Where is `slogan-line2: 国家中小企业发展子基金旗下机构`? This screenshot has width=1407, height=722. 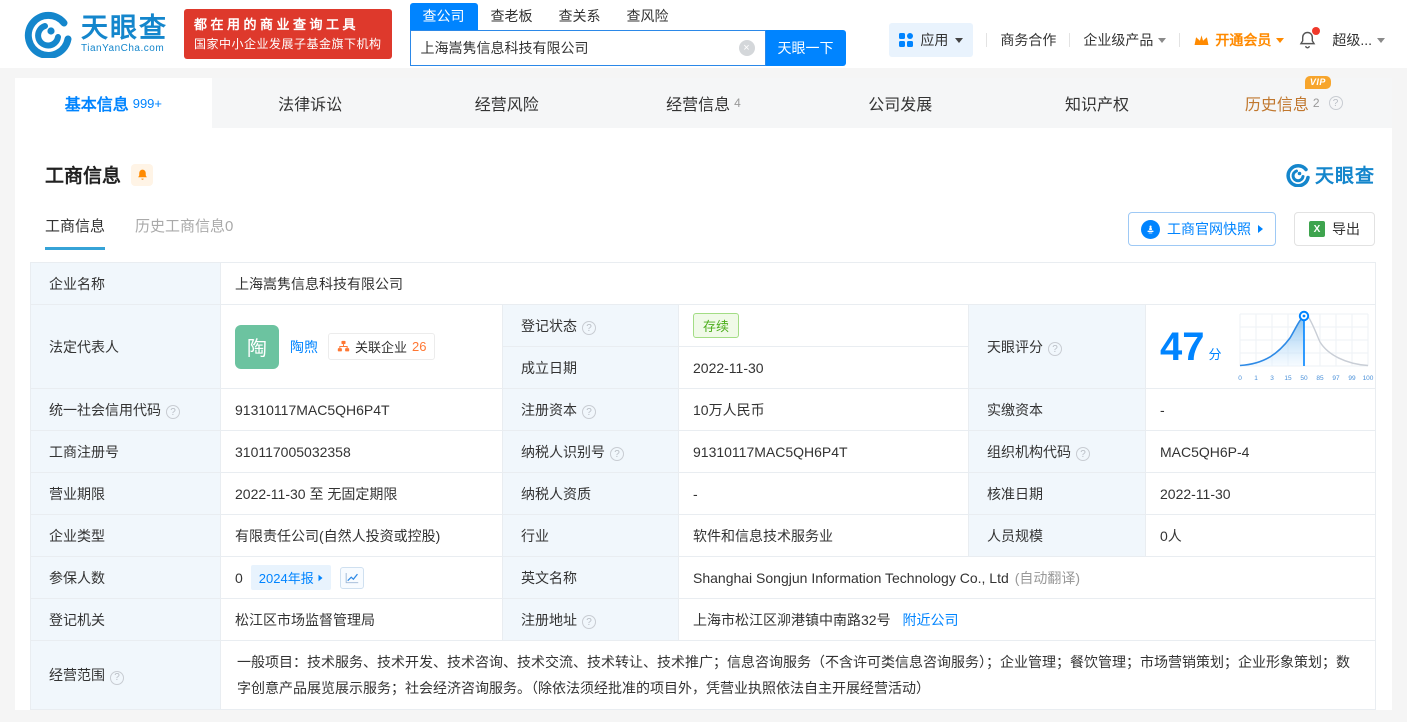
slogan-line2: 国家中小企业发展子基金旗下机构 is located at coordinates (288, 43).